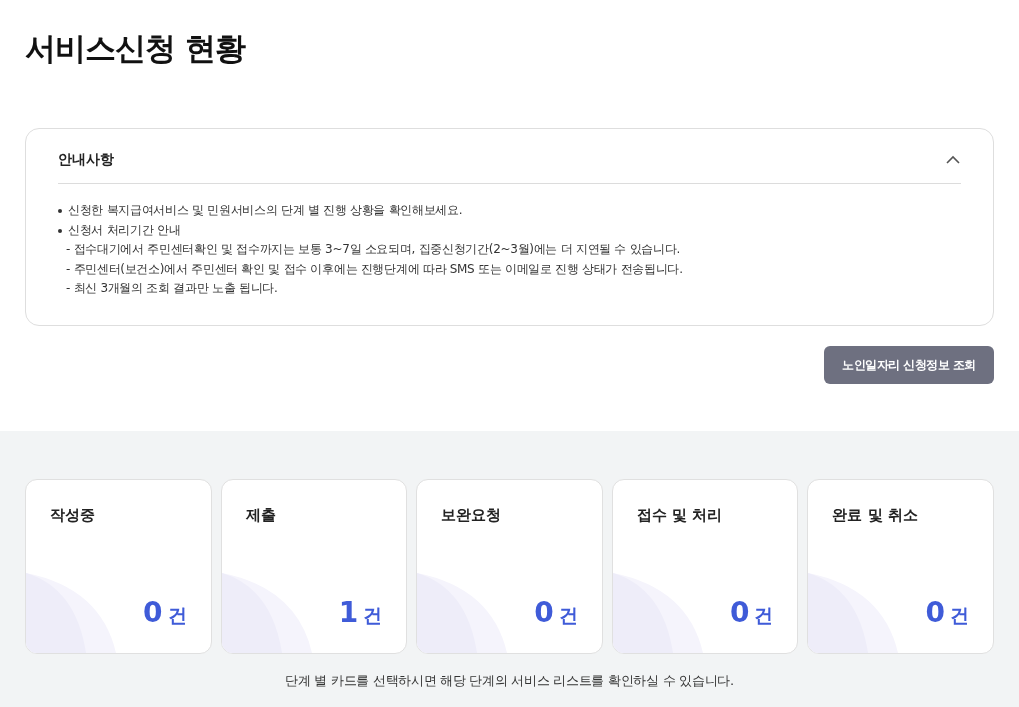 The height and width of the screenshot is (707, 1019). Describe the element at coordinates (72, 515) in the screenshot. I see `stage-label: 작성중` at that location.